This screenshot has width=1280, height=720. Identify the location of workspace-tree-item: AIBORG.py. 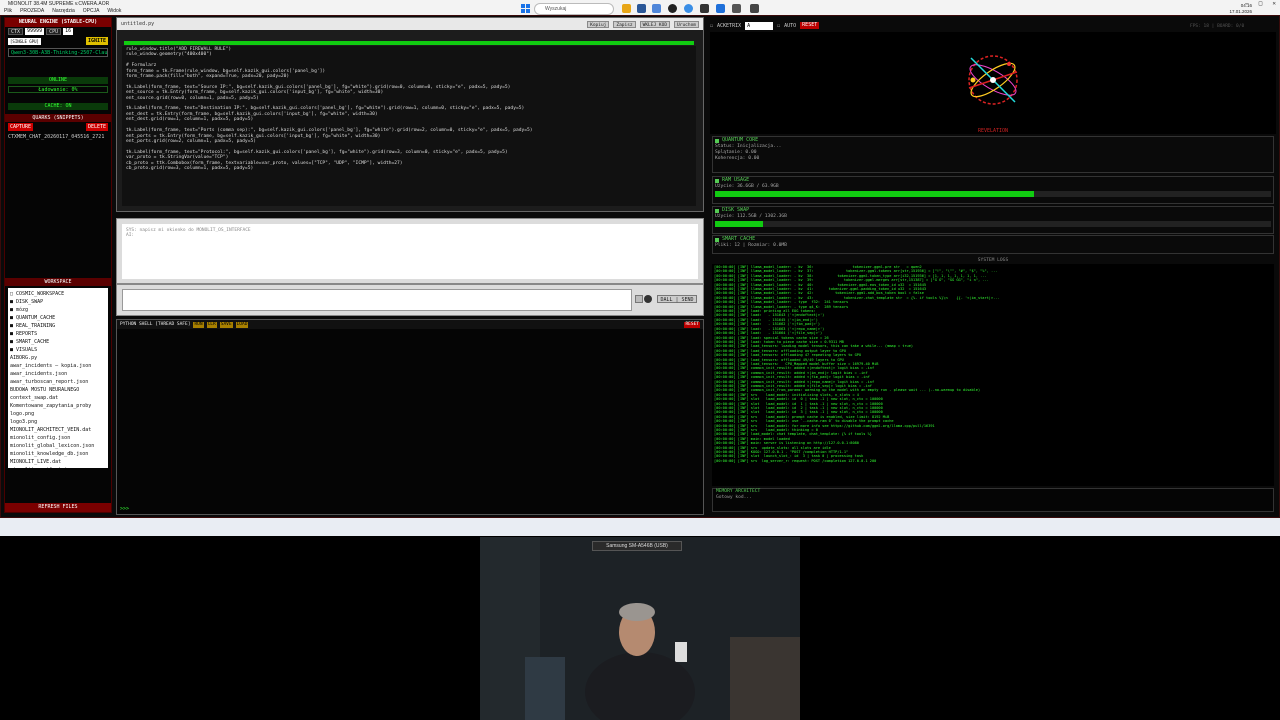
(58, 358).